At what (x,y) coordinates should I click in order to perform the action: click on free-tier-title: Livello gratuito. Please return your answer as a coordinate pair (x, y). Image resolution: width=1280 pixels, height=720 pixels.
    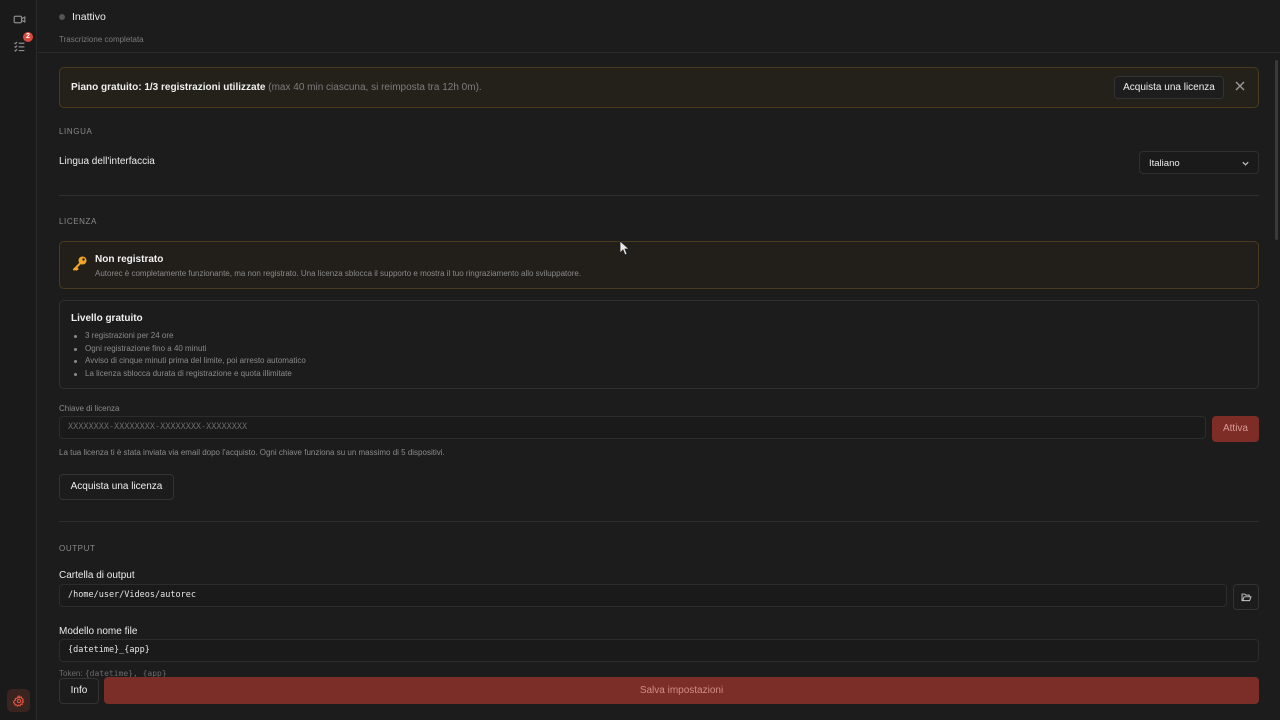
    Looking at the image, I should click on (107, 318).